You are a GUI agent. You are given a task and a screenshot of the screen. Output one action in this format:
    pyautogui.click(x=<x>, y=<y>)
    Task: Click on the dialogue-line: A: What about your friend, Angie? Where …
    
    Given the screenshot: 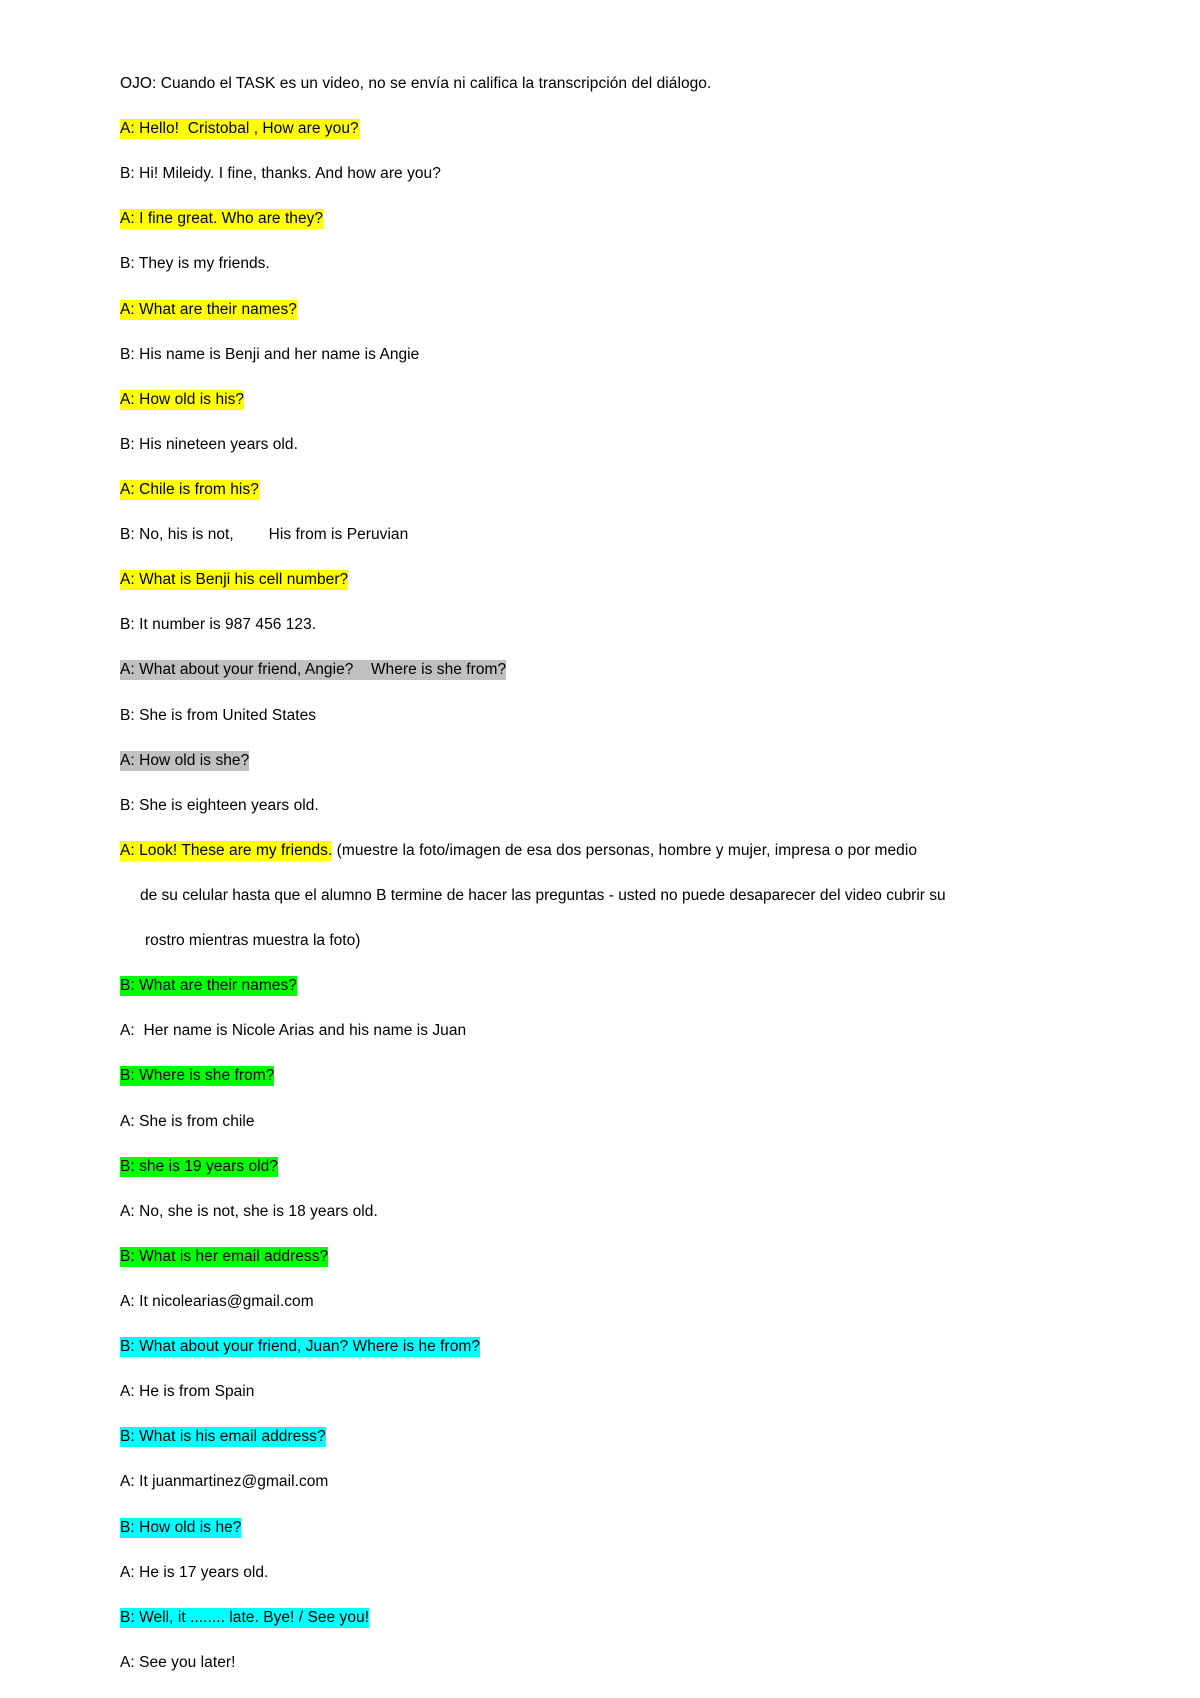 What is the action you would take?
    pyautogui.click(x=635, y=670)
    